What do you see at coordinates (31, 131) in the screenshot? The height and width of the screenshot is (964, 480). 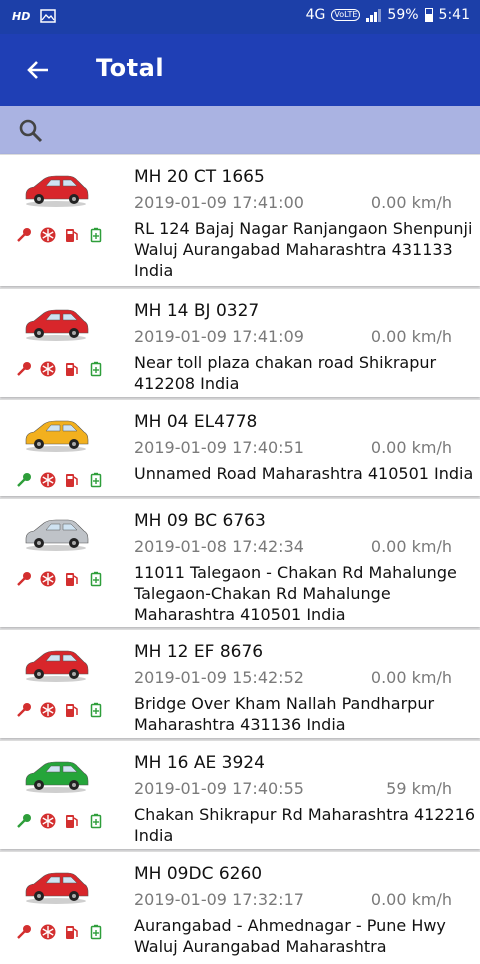 I see `search-icon` at bounding box center [31, 131].